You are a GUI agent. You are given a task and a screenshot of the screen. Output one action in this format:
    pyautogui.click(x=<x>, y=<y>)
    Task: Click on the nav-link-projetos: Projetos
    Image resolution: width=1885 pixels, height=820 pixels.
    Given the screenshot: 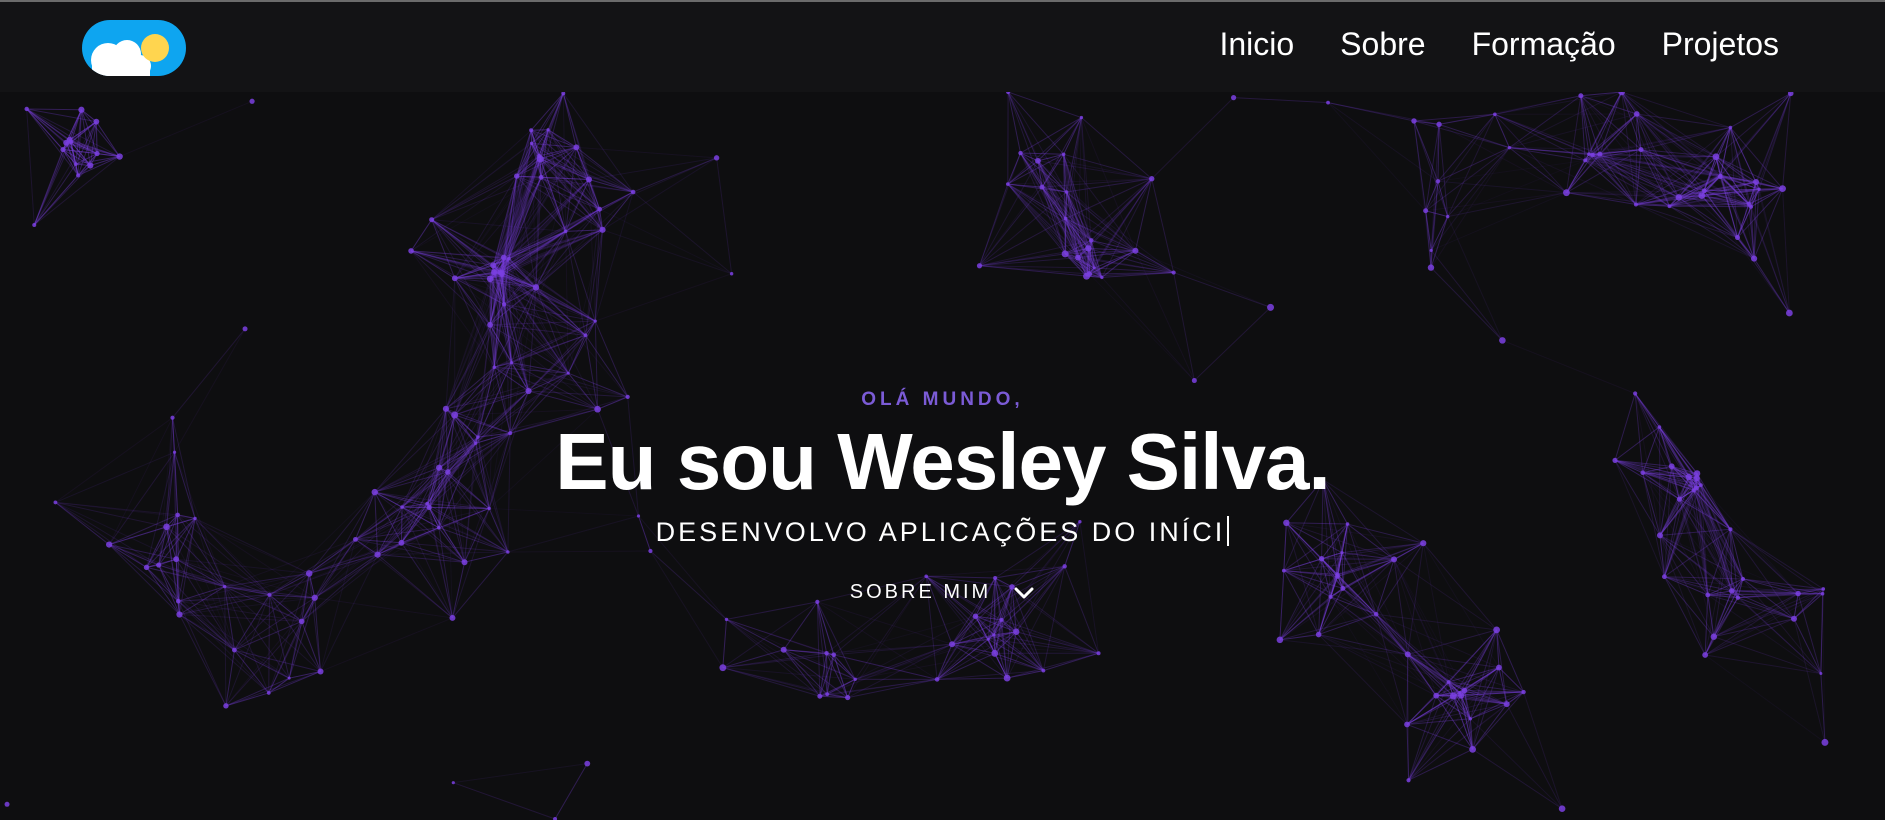 What is the action you would take?
    pyautogui.click(x=1720, y=44)
    